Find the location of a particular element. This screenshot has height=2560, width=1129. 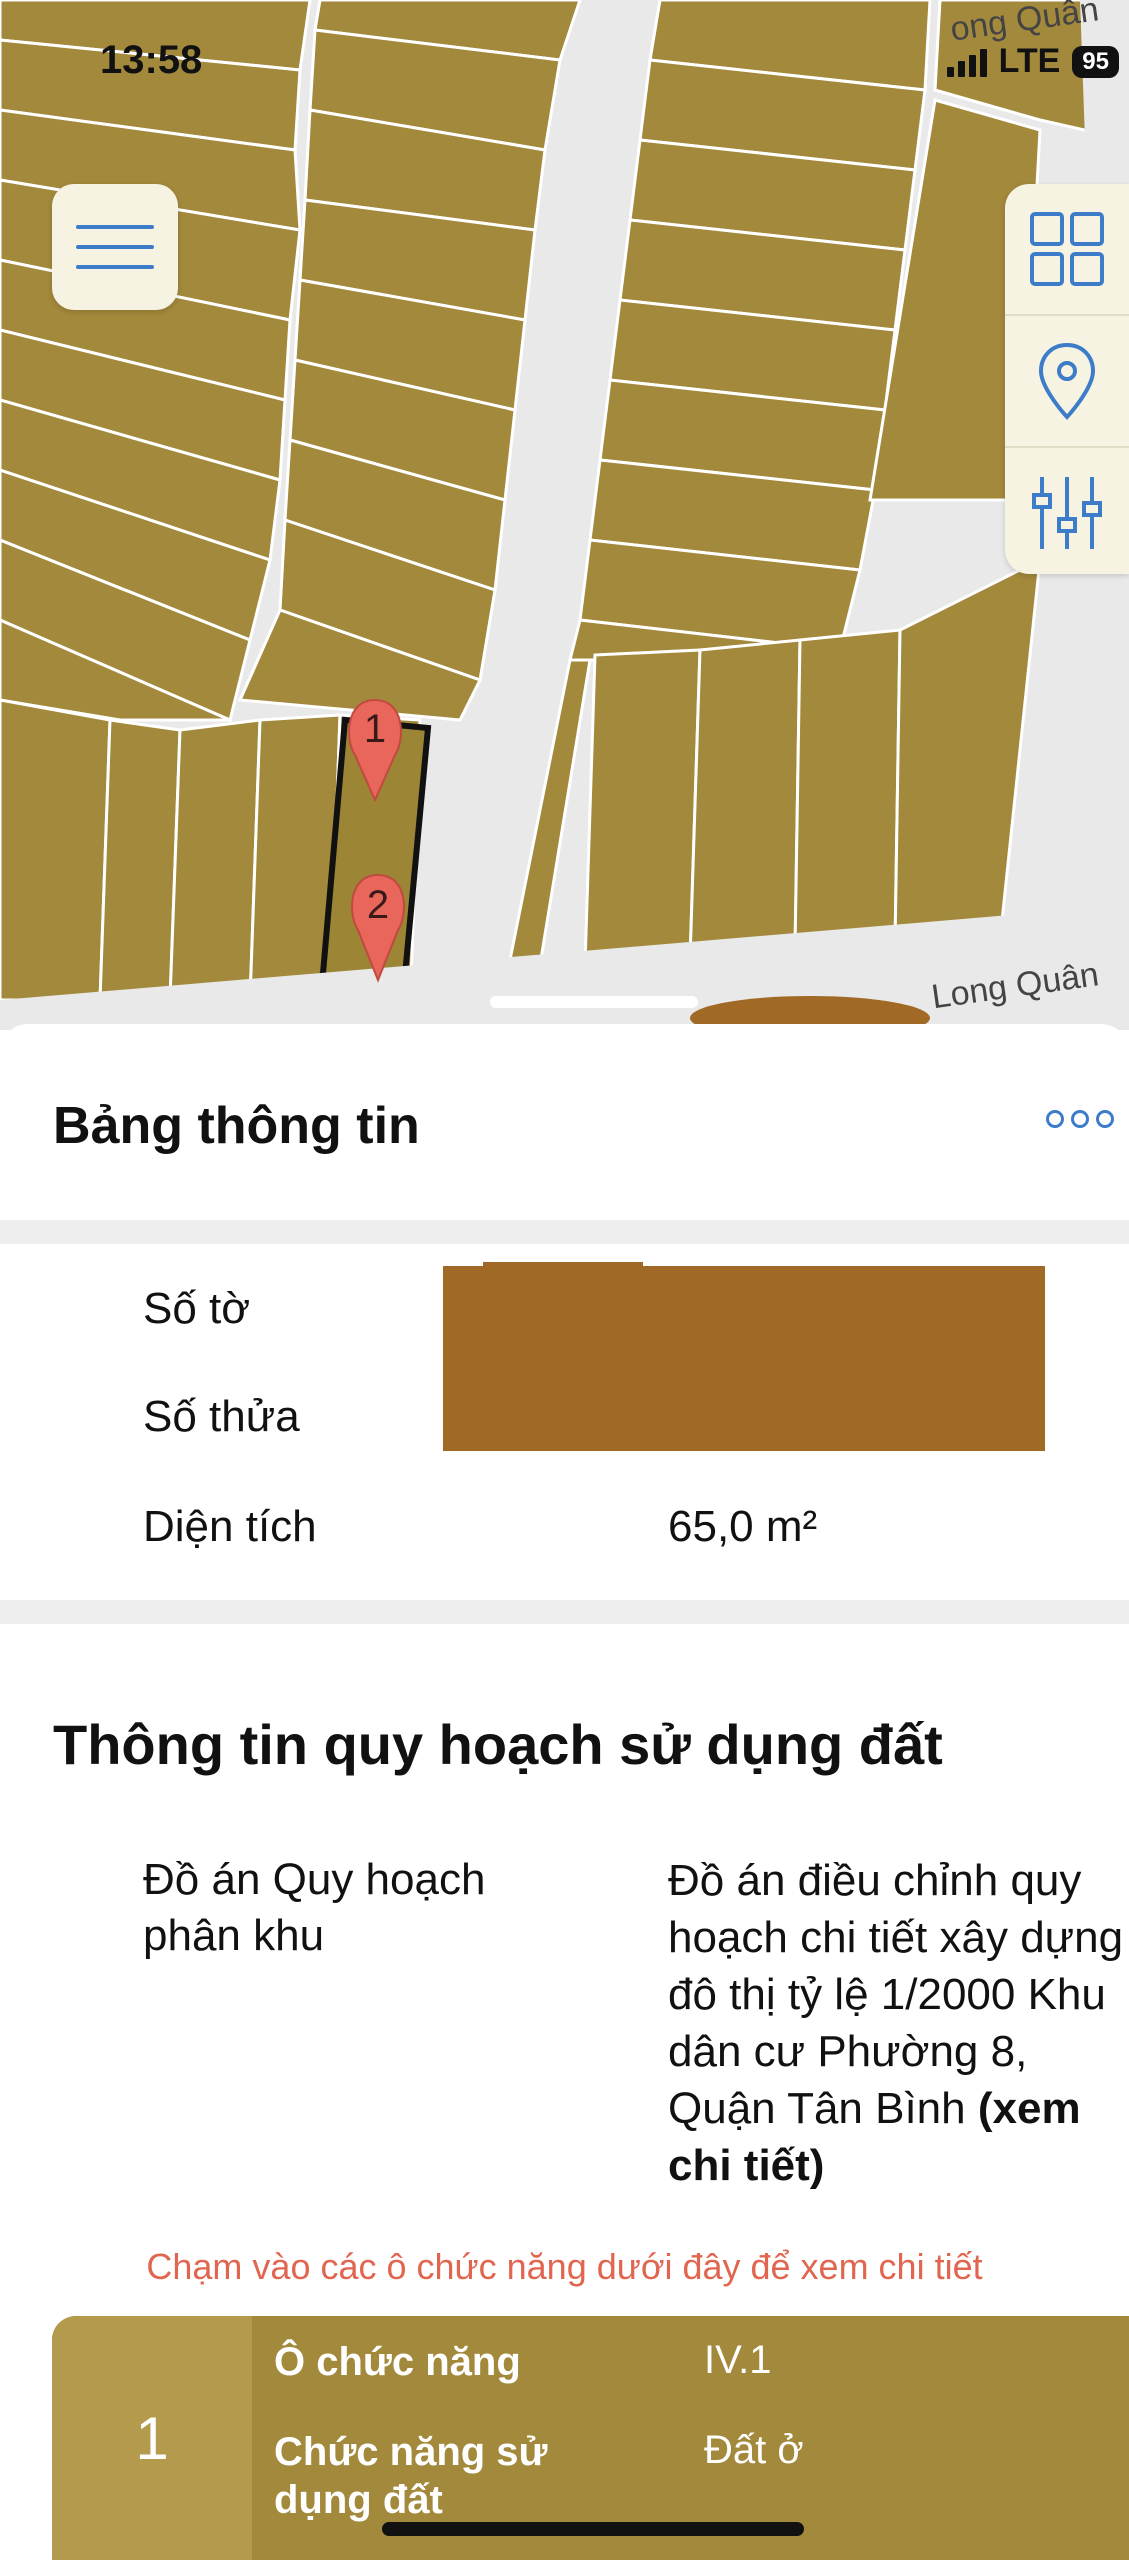

status-time: 13:58 is located at coordinates (151, 60).